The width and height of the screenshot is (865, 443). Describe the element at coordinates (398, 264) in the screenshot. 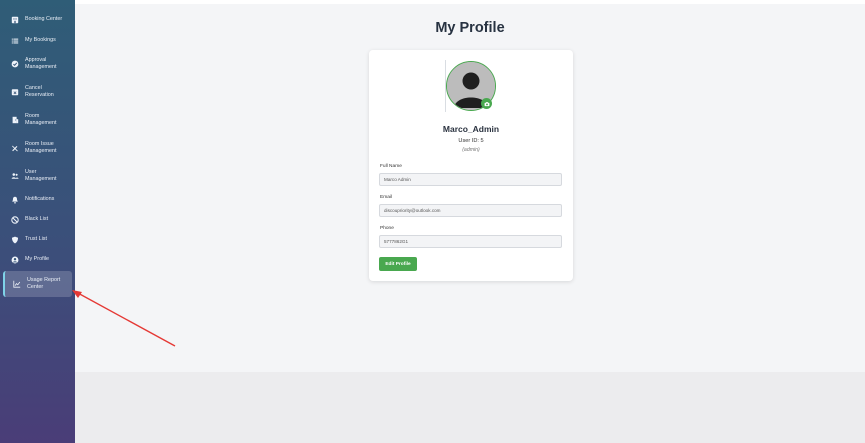

I see `edit-profile-button: Edit Profile` at that location.